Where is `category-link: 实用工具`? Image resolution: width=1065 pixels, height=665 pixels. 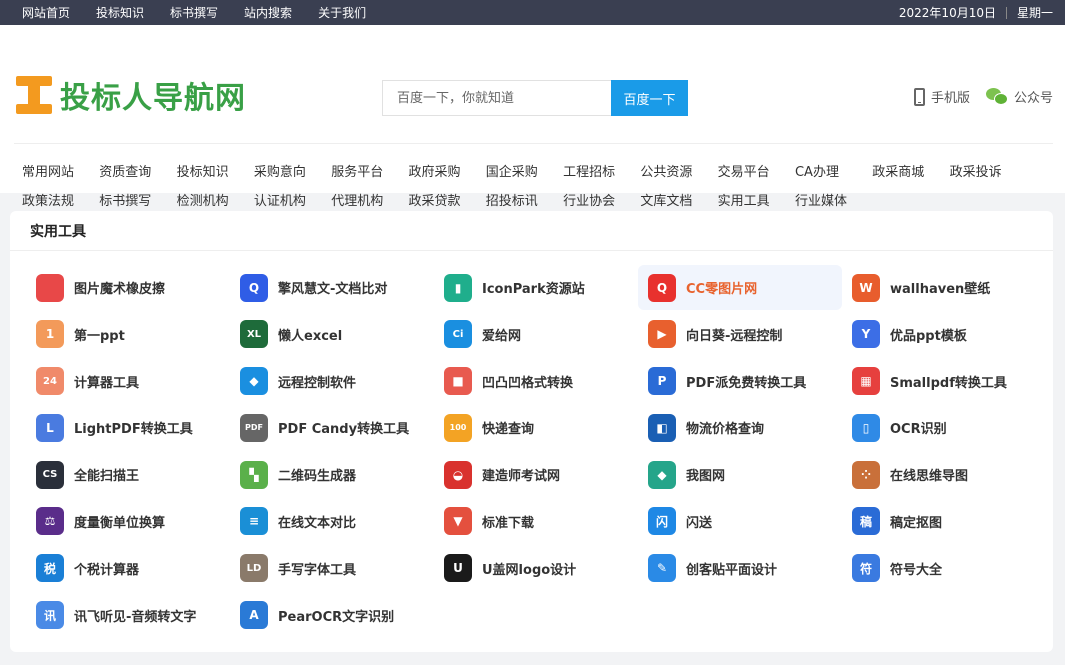
category-link: 实用工具 is located at coordinates (756, 199).